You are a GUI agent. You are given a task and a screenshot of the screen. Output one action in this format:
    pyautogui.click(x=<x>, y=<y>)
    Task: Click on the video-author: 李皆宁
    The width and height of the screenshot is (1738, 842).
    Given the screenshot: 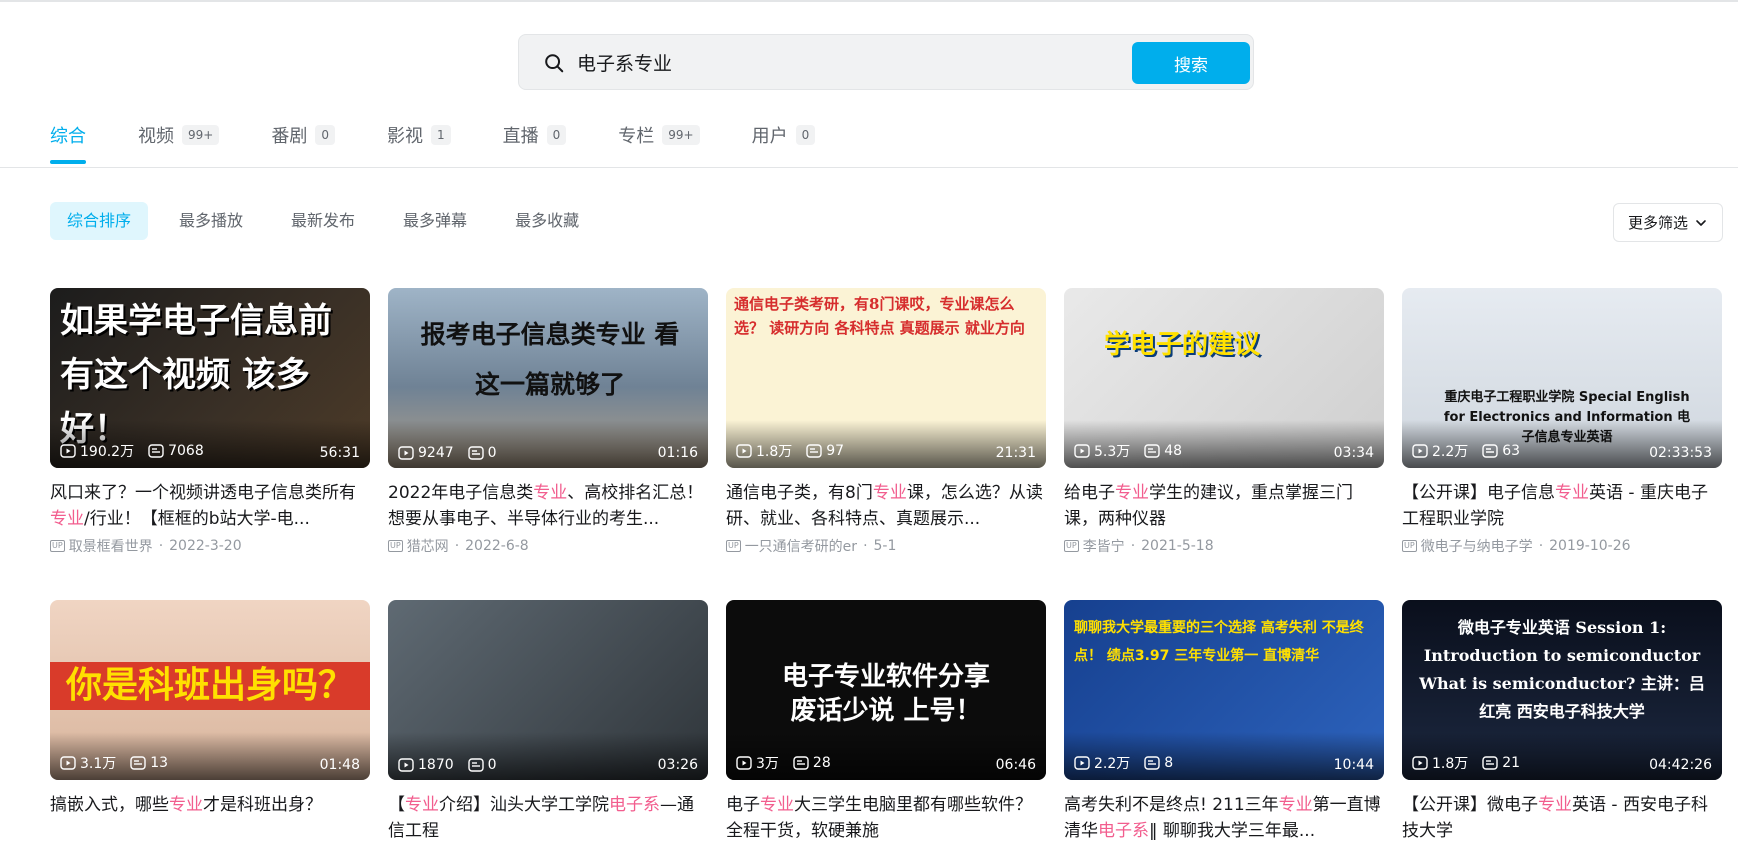 What is the action you would take?
    pyautogui.click(x=1104, y=546)
    